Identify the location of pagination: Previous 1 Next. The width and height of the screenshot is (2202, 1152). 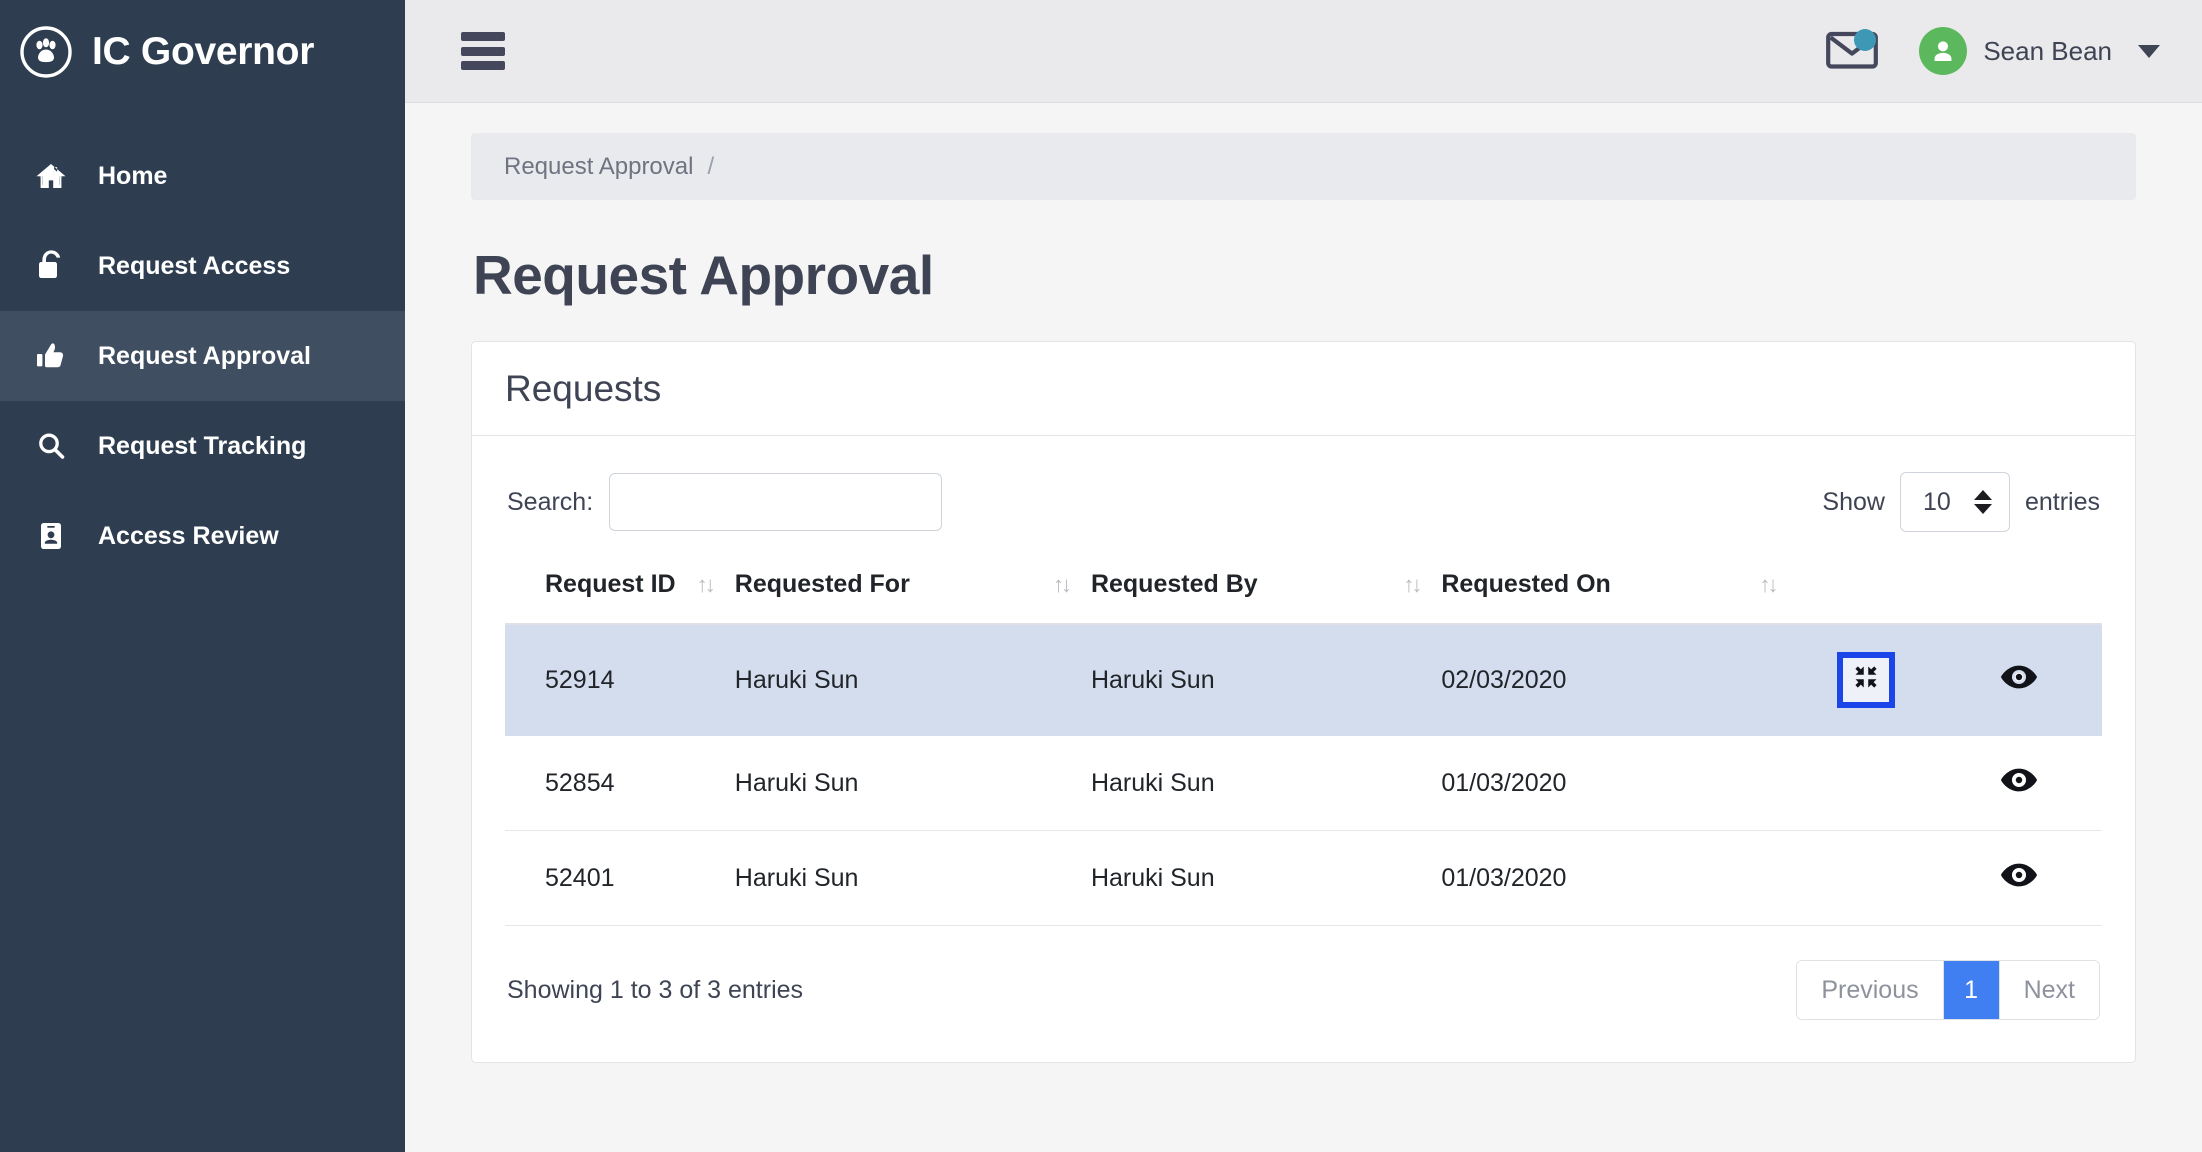
(1948, 990).